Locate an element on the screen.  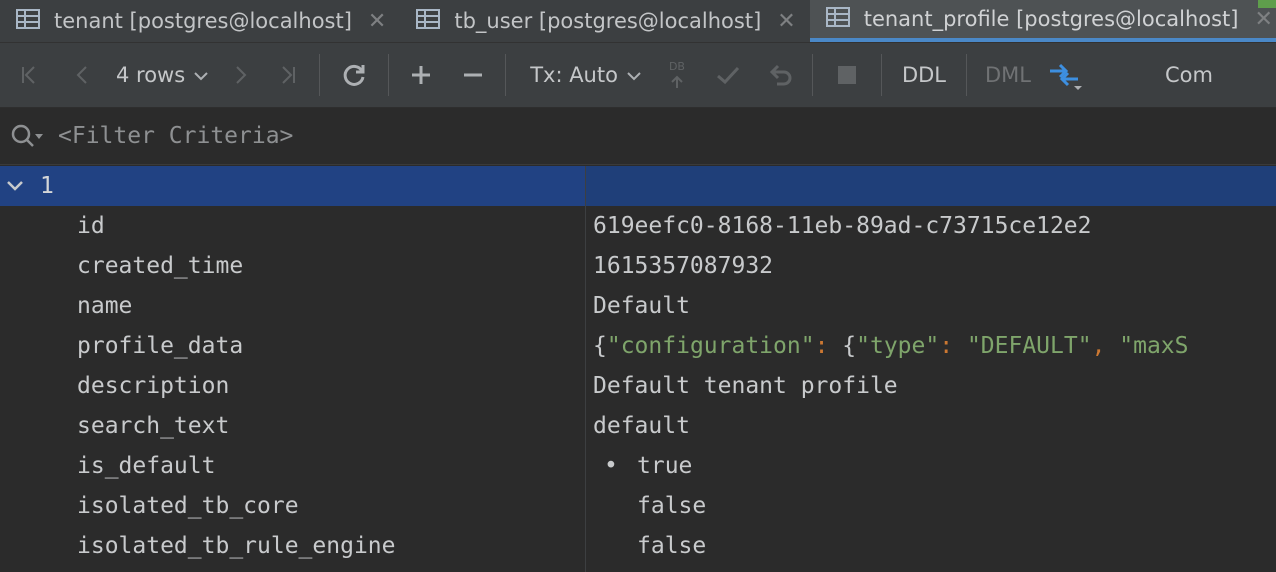
field-value: default is located at coordinates (934, 426).